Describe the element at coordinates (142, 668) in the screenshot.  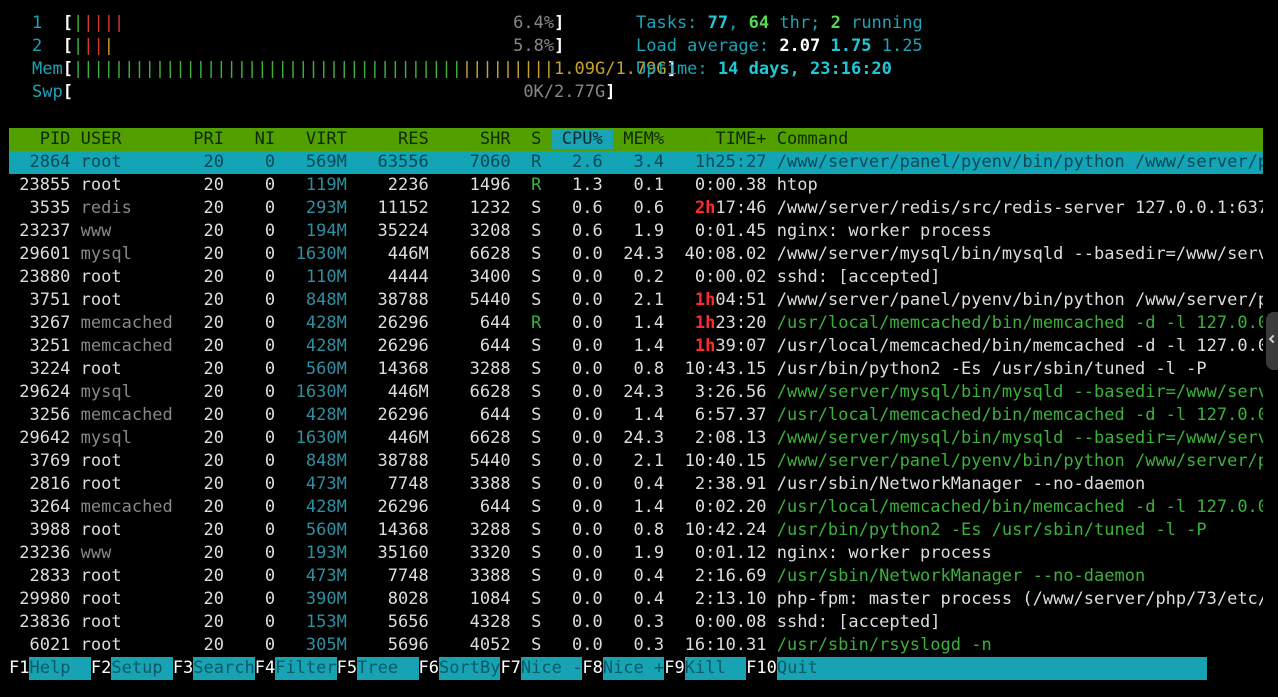
I see `fkey-label: Setup` at that location.